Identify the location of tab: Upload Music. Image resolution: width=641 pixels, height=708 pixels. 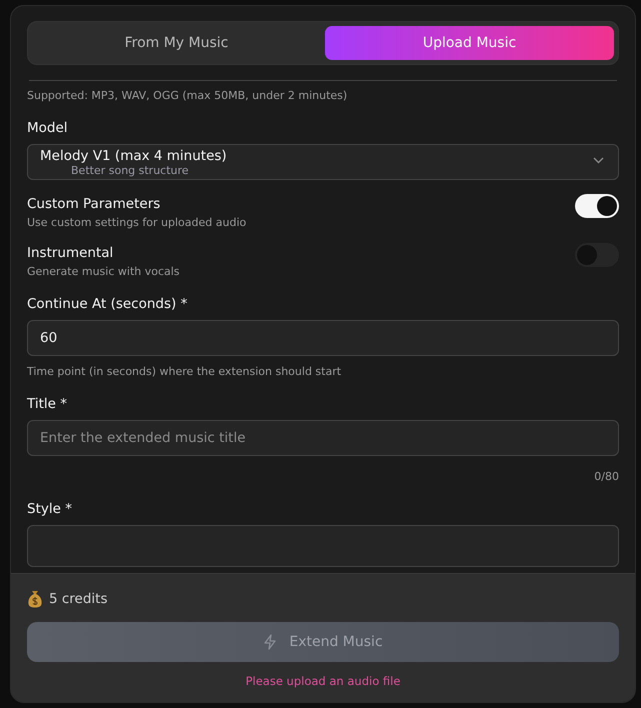
(469, 43).